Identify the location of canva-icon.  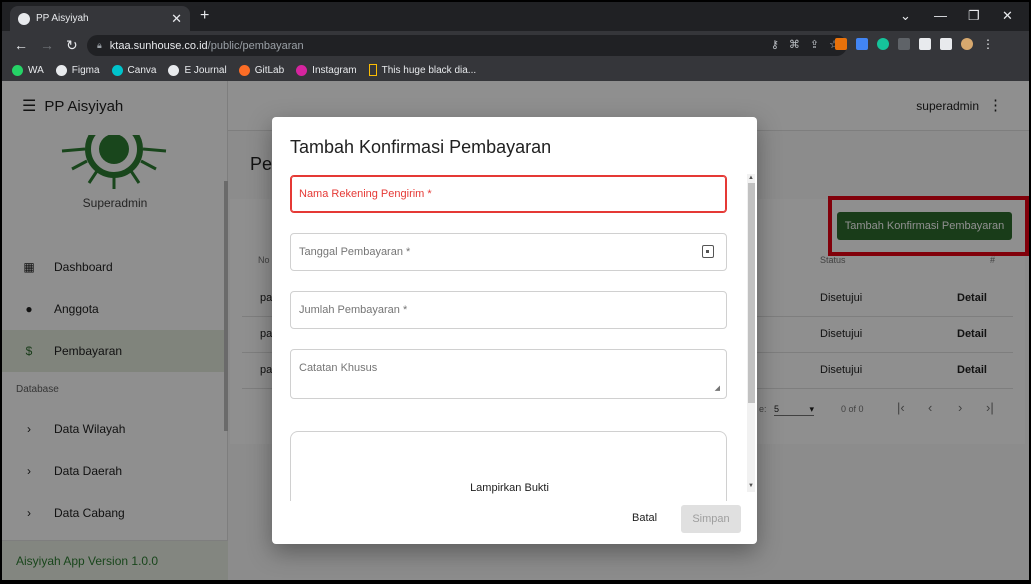
(117, 70).